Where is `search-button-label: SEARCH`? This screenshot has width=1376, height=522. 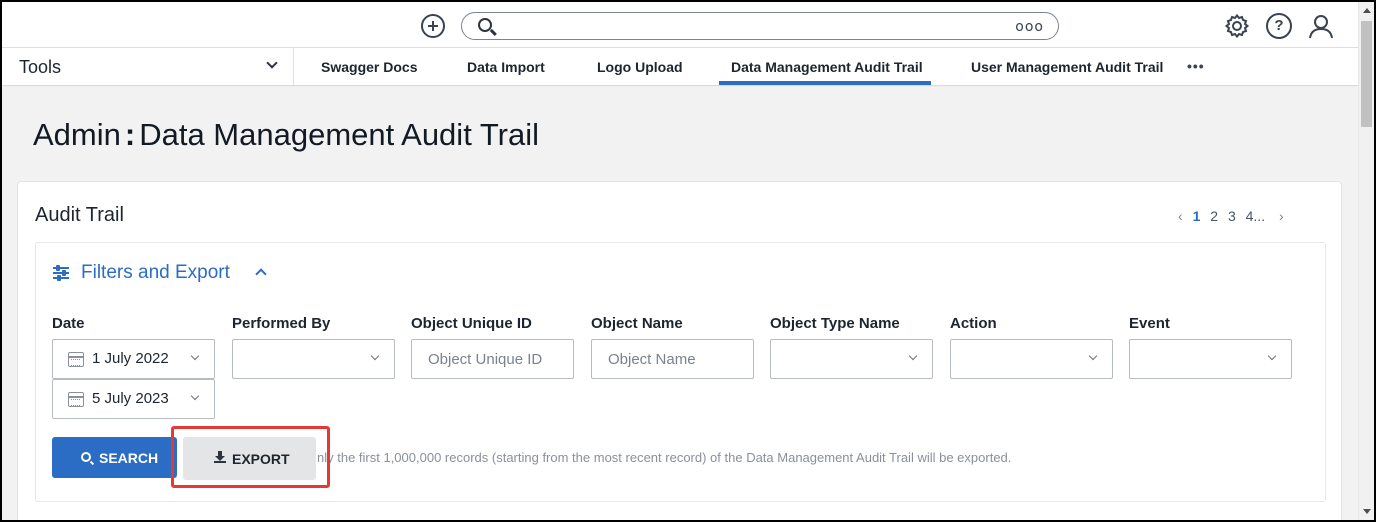
search-button-label: SEARCH is located at coordinates (129, 458).